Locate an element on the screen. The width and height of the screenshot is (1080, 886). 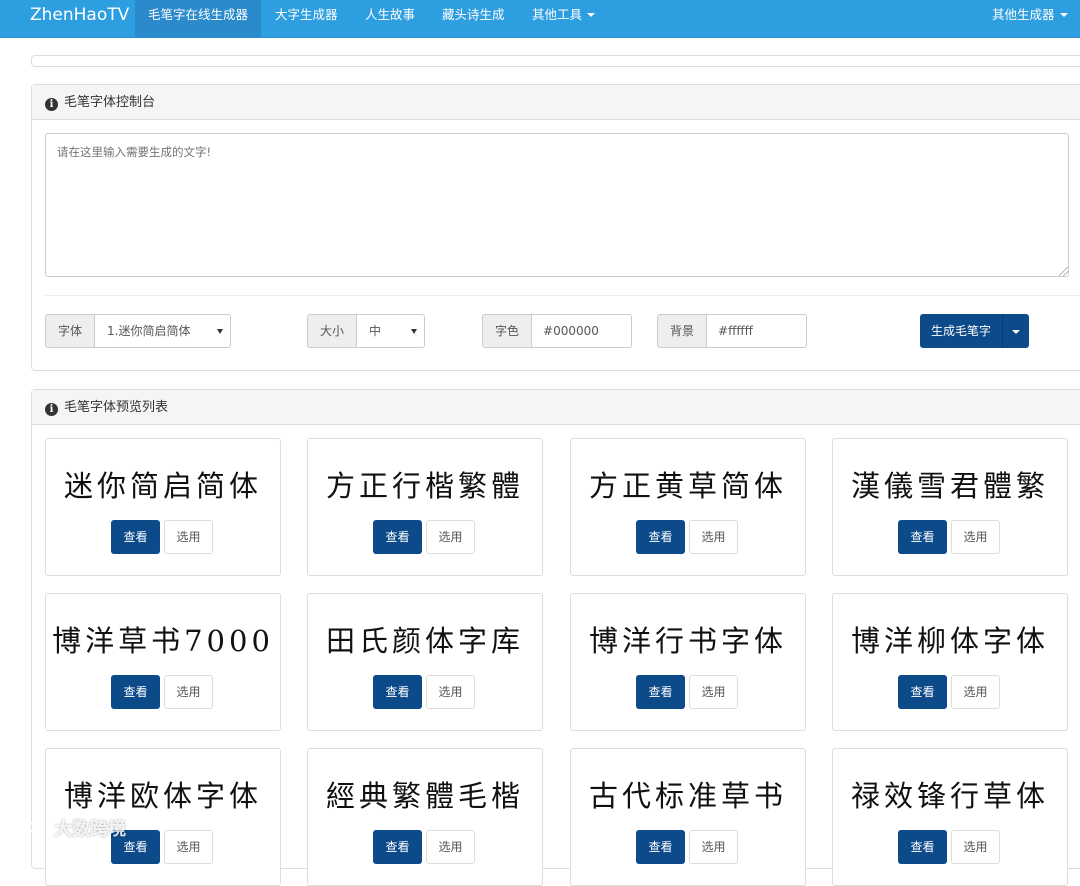
brand-logo: ZhenHaoTV is located at coordinates (79, 19).